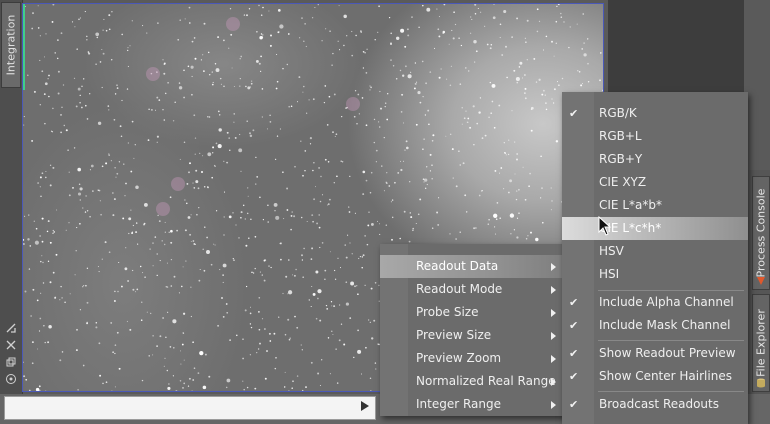 The image size is (770, 424). I want to click on submenu-item-cie-lch: CIE L*c*h*, so click(655, 228).